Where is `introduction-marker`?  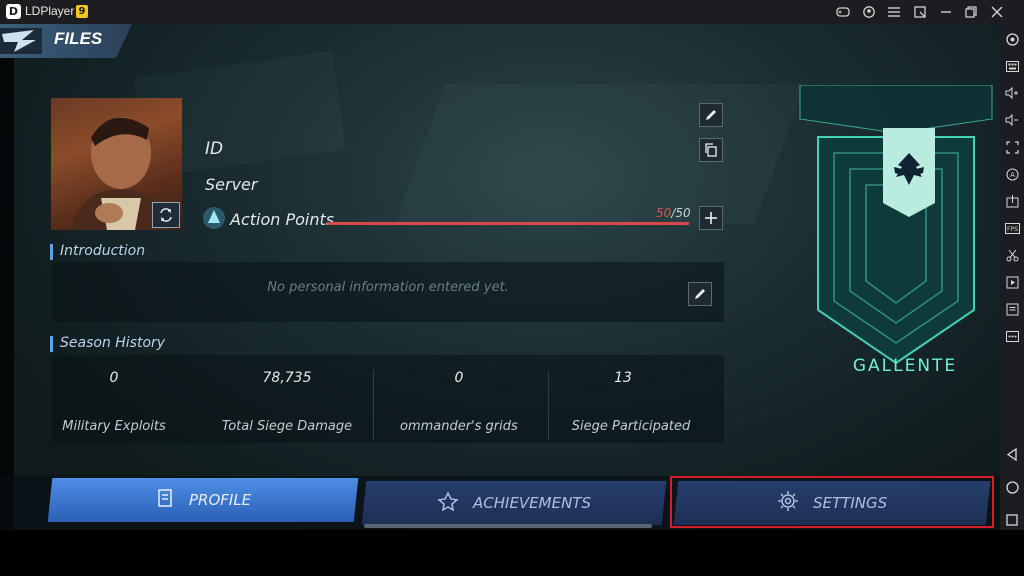
introduction-marker is located at coordinates (51, 252).